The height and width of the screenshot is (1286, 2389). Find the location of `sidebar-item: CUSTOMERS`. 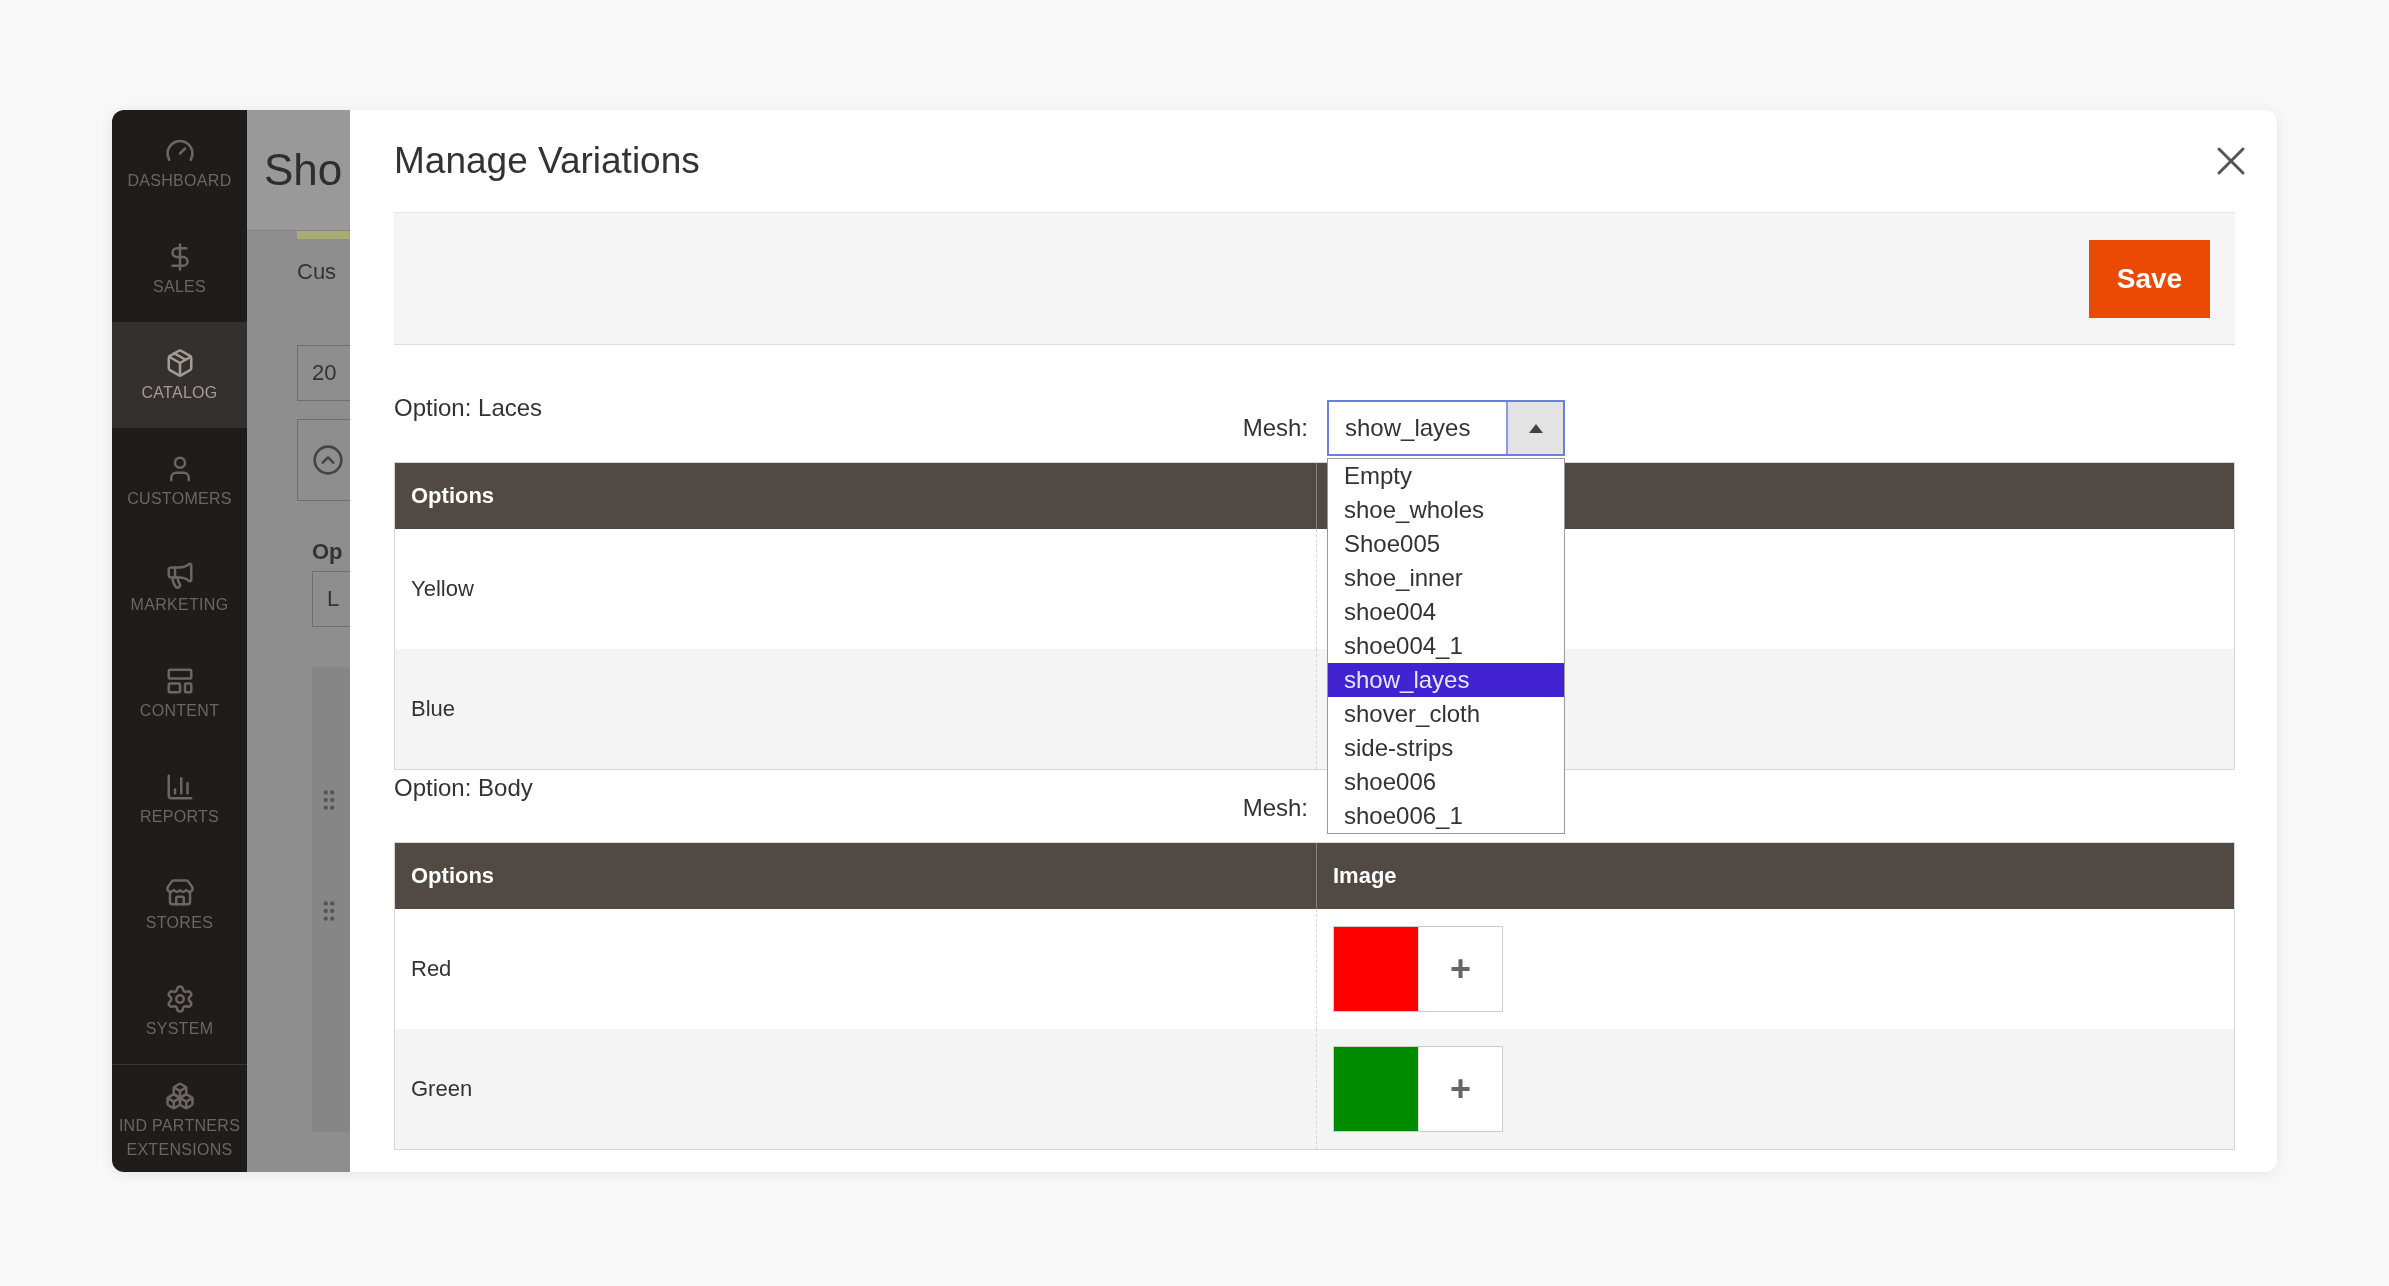

sidebar-item: CUSTOMERS is located at coordinates (179, 481).